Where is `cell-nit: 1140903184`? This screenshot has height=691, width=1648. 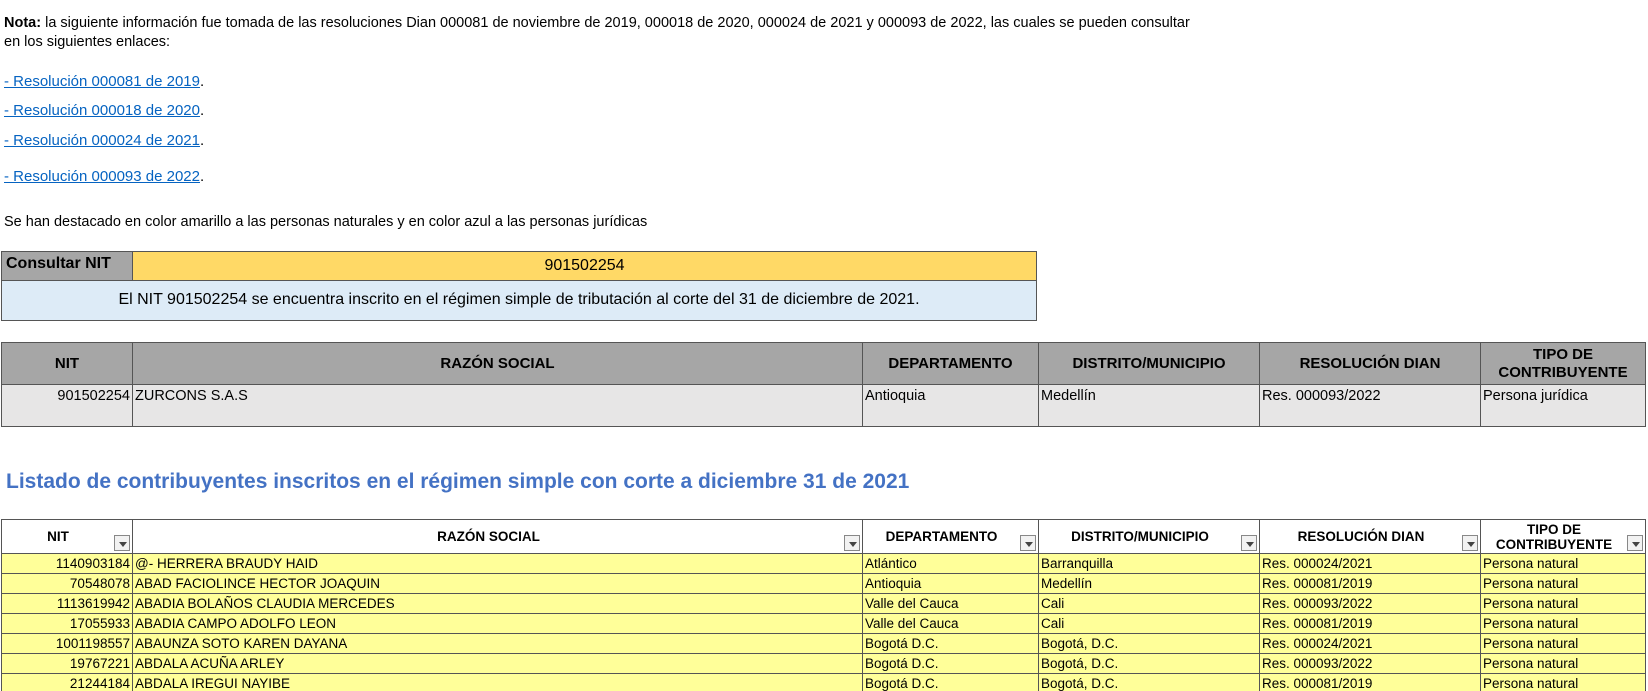
cell-nit: 1140903184 is located at coordinates (67, 563).